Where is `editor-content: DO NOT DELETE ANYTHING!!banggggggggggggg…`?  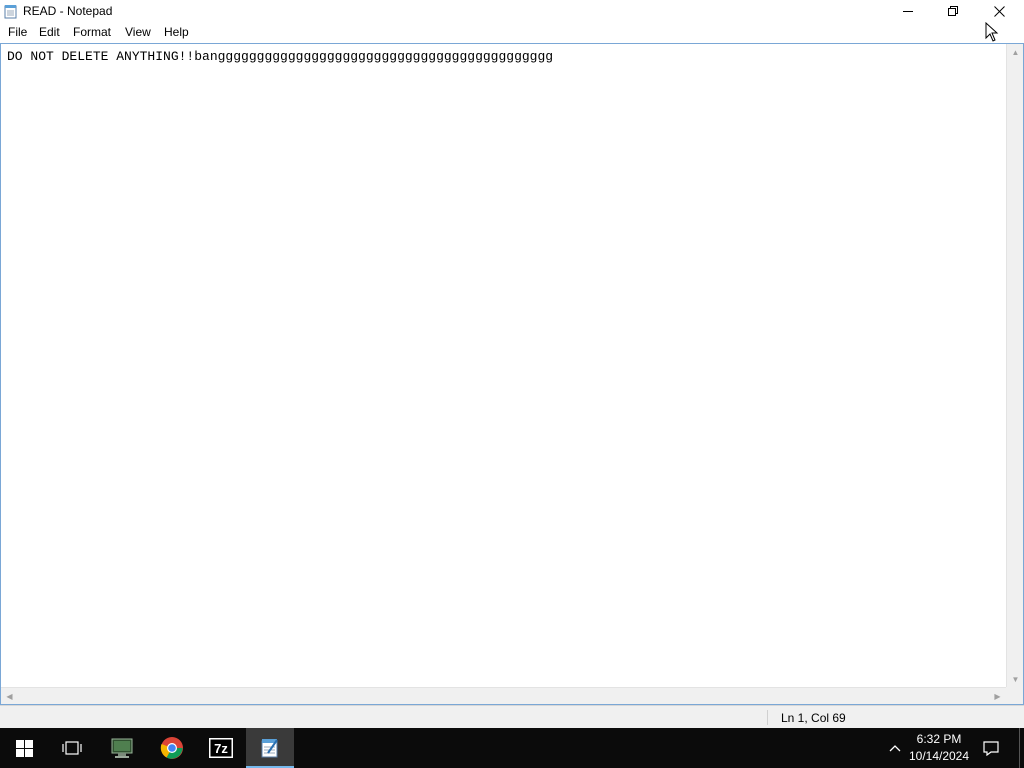 editor-content: DO NOT DELETE ANYTHING!!banggggggggggggg… is located at coordinates (280, 56).